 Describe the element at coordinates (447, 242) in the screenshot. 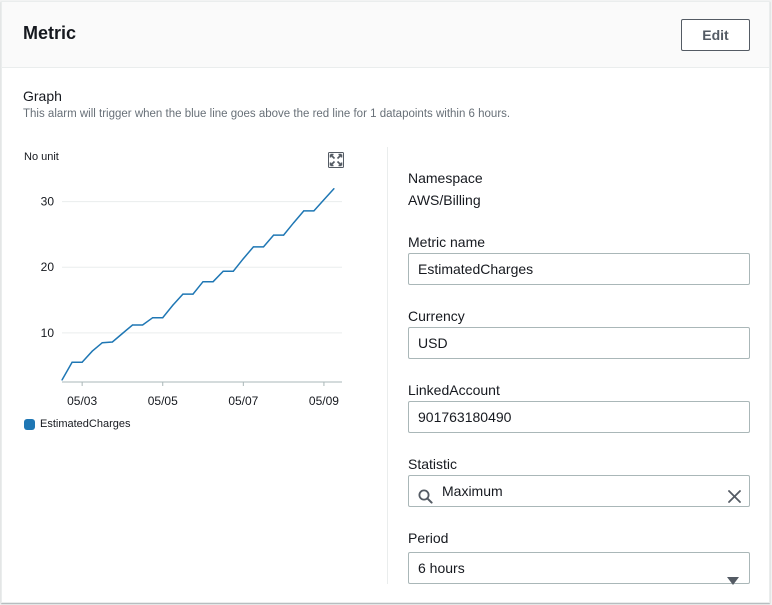

I see `metric-name-label: Metric name` at that location.